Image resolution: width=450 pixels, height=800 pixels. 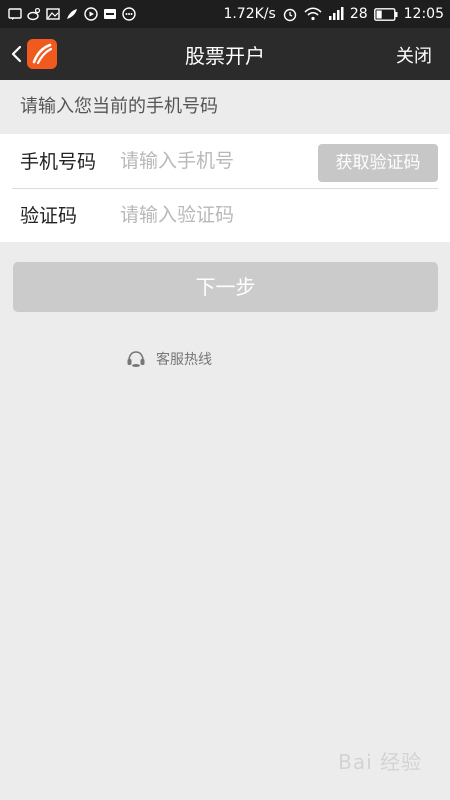 What do you see at coordinates (380, 762) in the screenshot?
I see `baidu-watermark: Bai 经验` at bounding box center [380, 762].